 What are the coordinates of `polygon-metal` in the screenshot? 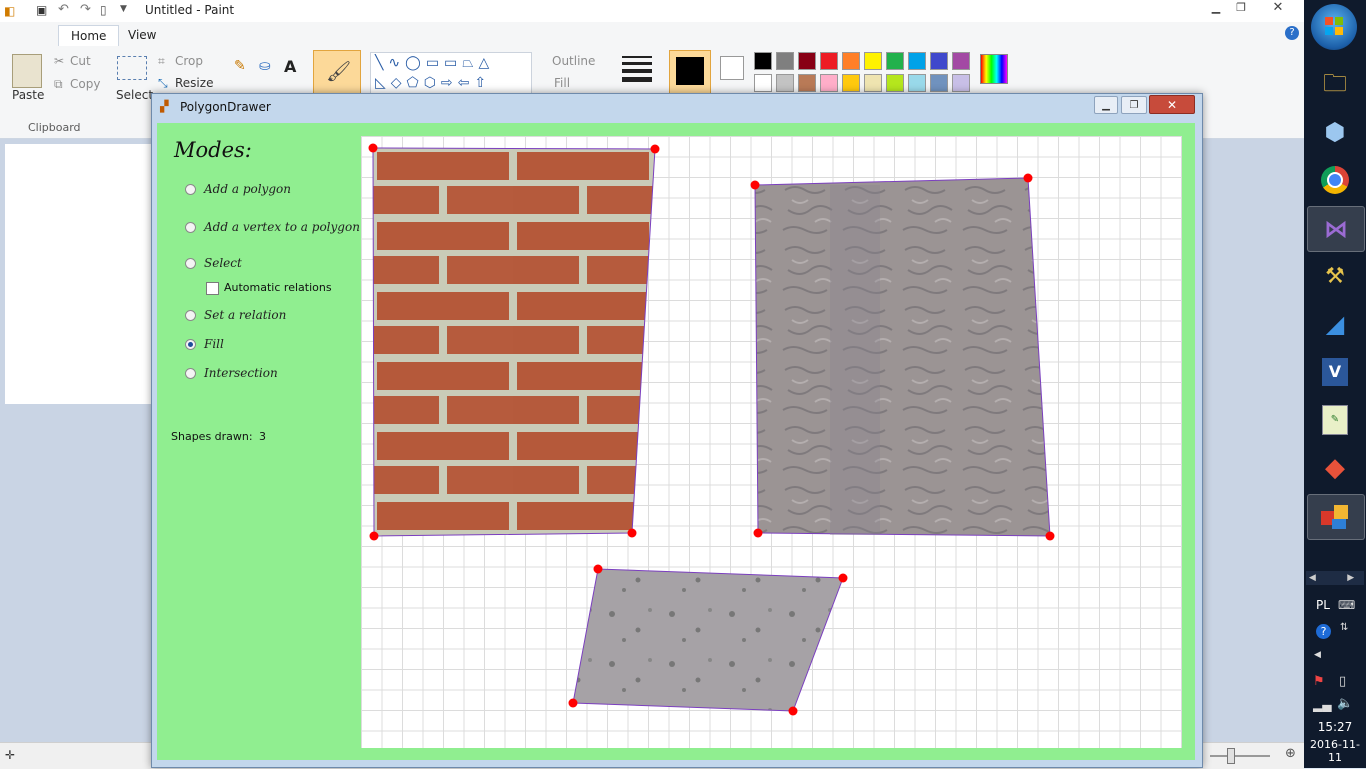 It's located at (902, 357).